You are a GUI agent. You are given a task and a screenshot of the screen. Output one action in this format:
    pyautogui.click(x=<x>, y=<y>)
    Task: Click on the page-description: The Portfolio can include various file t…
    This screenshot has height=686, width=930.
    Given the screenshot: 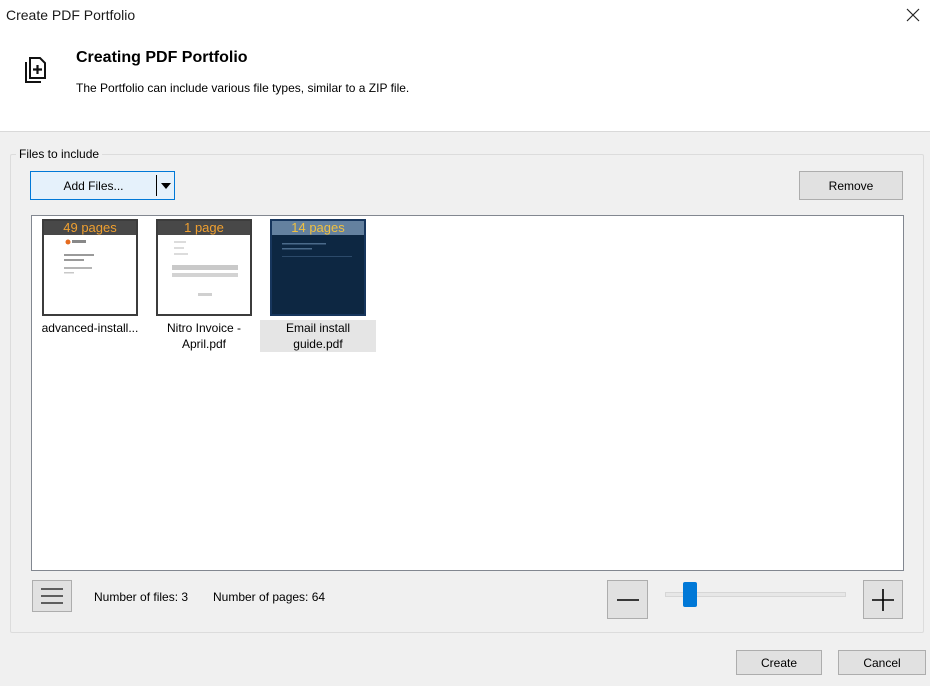 What is the action you would take?
    pyautogui.click(x=243, y=88)
    